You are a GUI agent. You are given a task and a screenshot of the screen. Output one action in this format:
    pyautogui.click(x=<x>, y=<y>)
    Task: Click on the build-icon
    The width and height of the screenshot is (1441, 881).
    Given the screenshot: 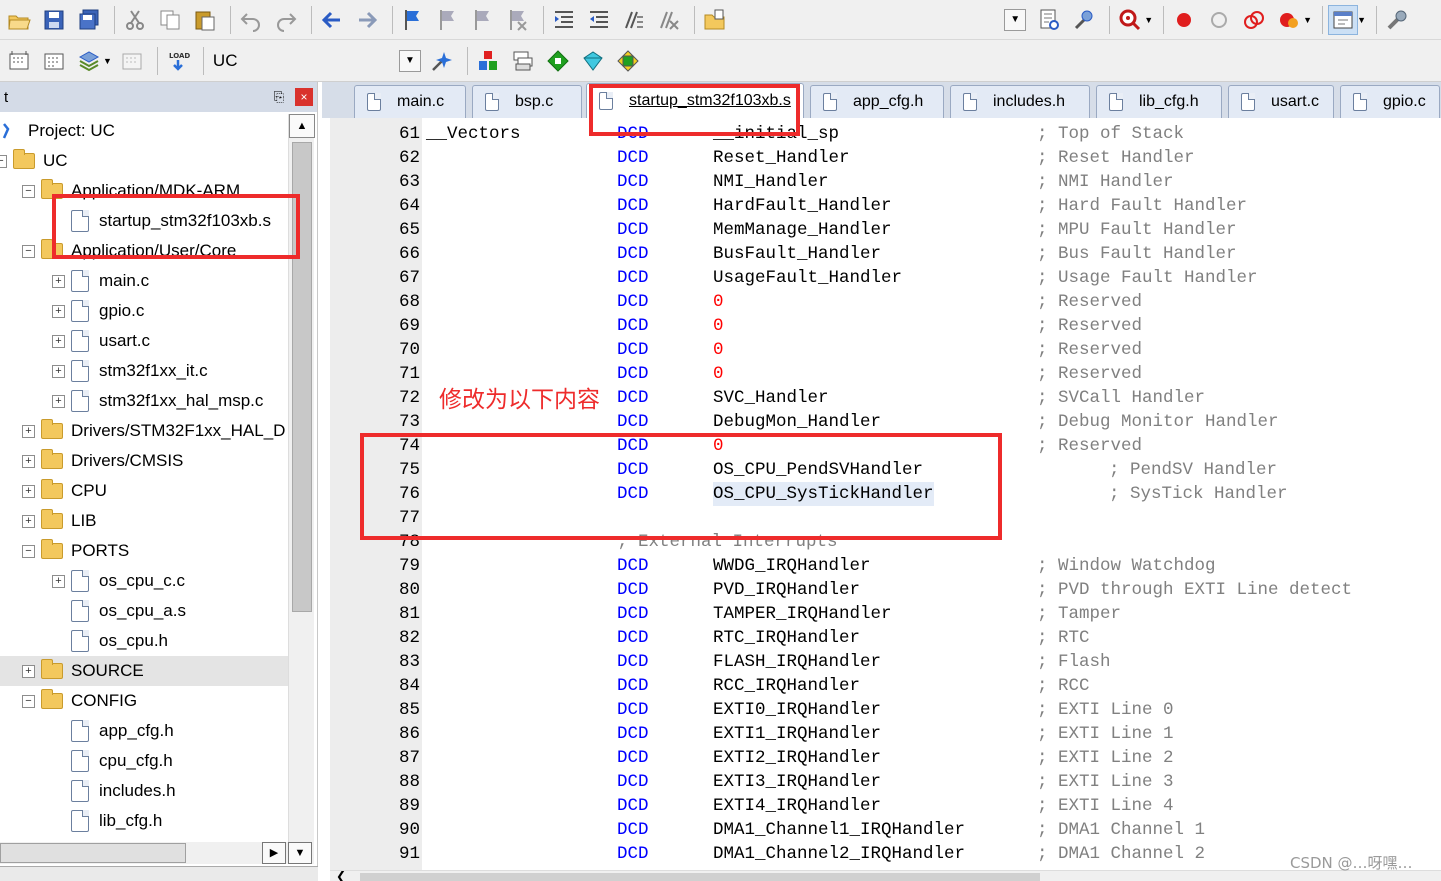 What is the action you would take?
    pyautogui.click(x=54, y=61)
    